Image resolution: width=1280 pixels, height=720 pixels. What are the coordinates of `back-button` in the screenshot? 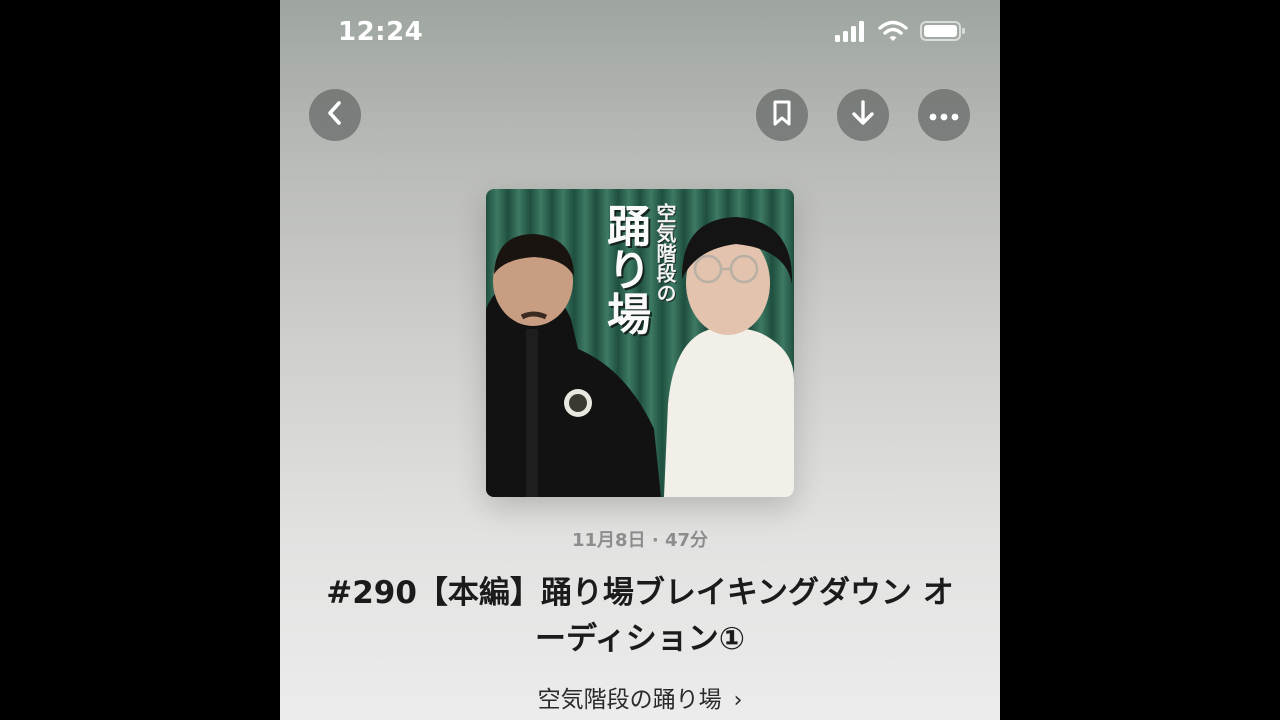 It's located at (335, 115).